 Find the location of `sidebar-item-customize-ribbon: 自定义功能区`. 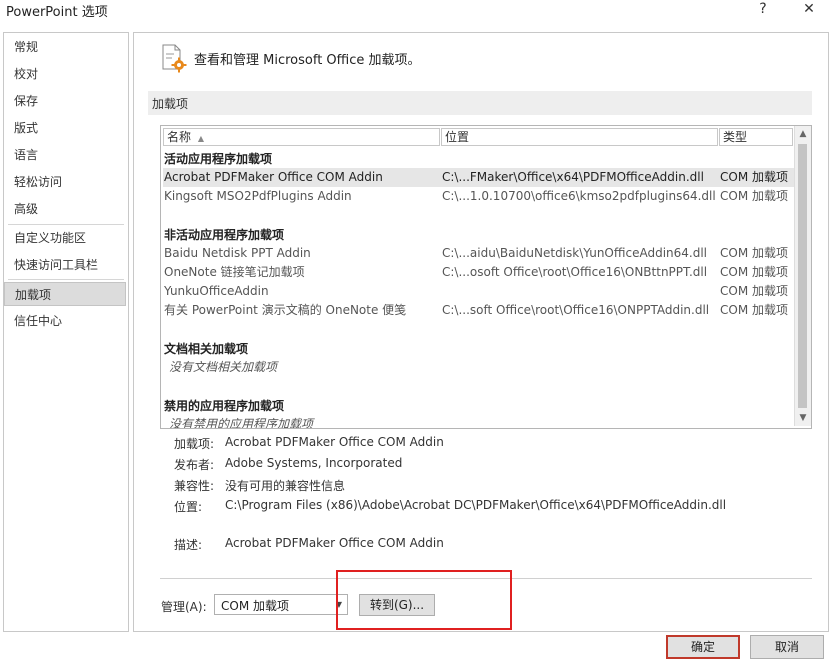

sidebar-item-customize-ribbon: 自定义功能区 is located at coordinates (65, 238).